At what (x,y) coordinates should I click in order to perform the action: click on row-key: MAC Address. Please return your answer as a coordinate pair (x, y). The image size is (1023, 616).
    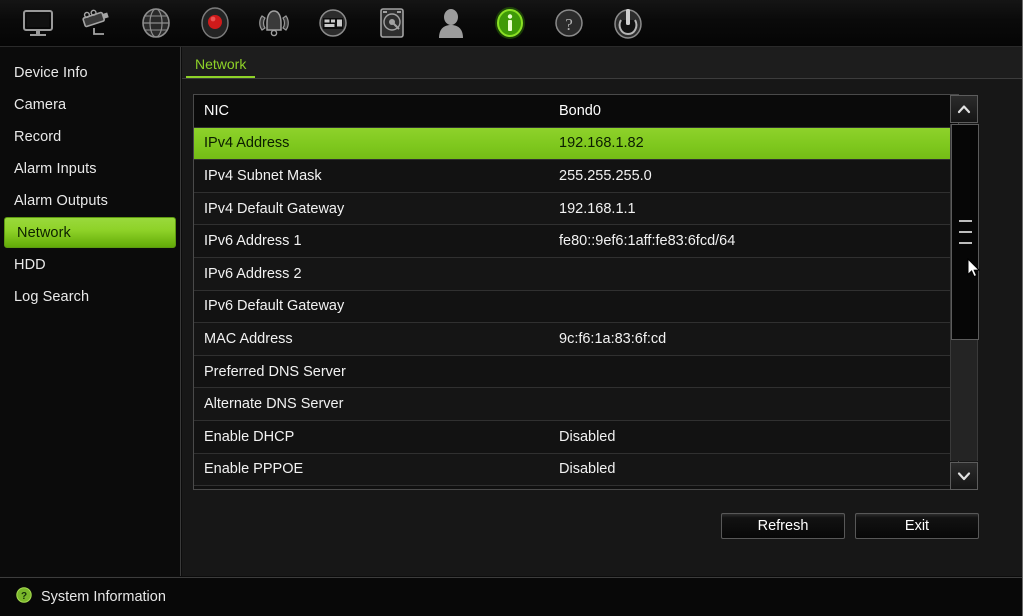
    Looking at the image, I should click on (248, 338).